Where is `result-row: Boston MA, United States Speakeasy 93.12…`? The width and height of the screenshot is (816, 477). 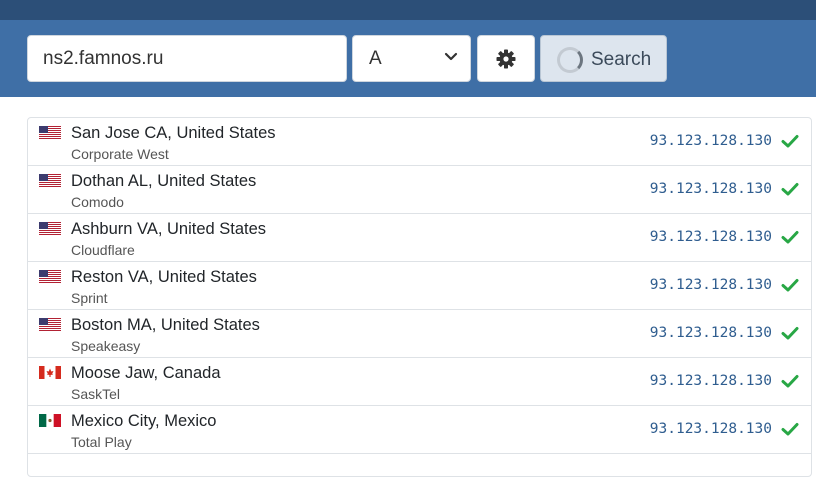
result-row: Boston MA, United States Speakeasy 93.12… is located at coordinates (419, 334).